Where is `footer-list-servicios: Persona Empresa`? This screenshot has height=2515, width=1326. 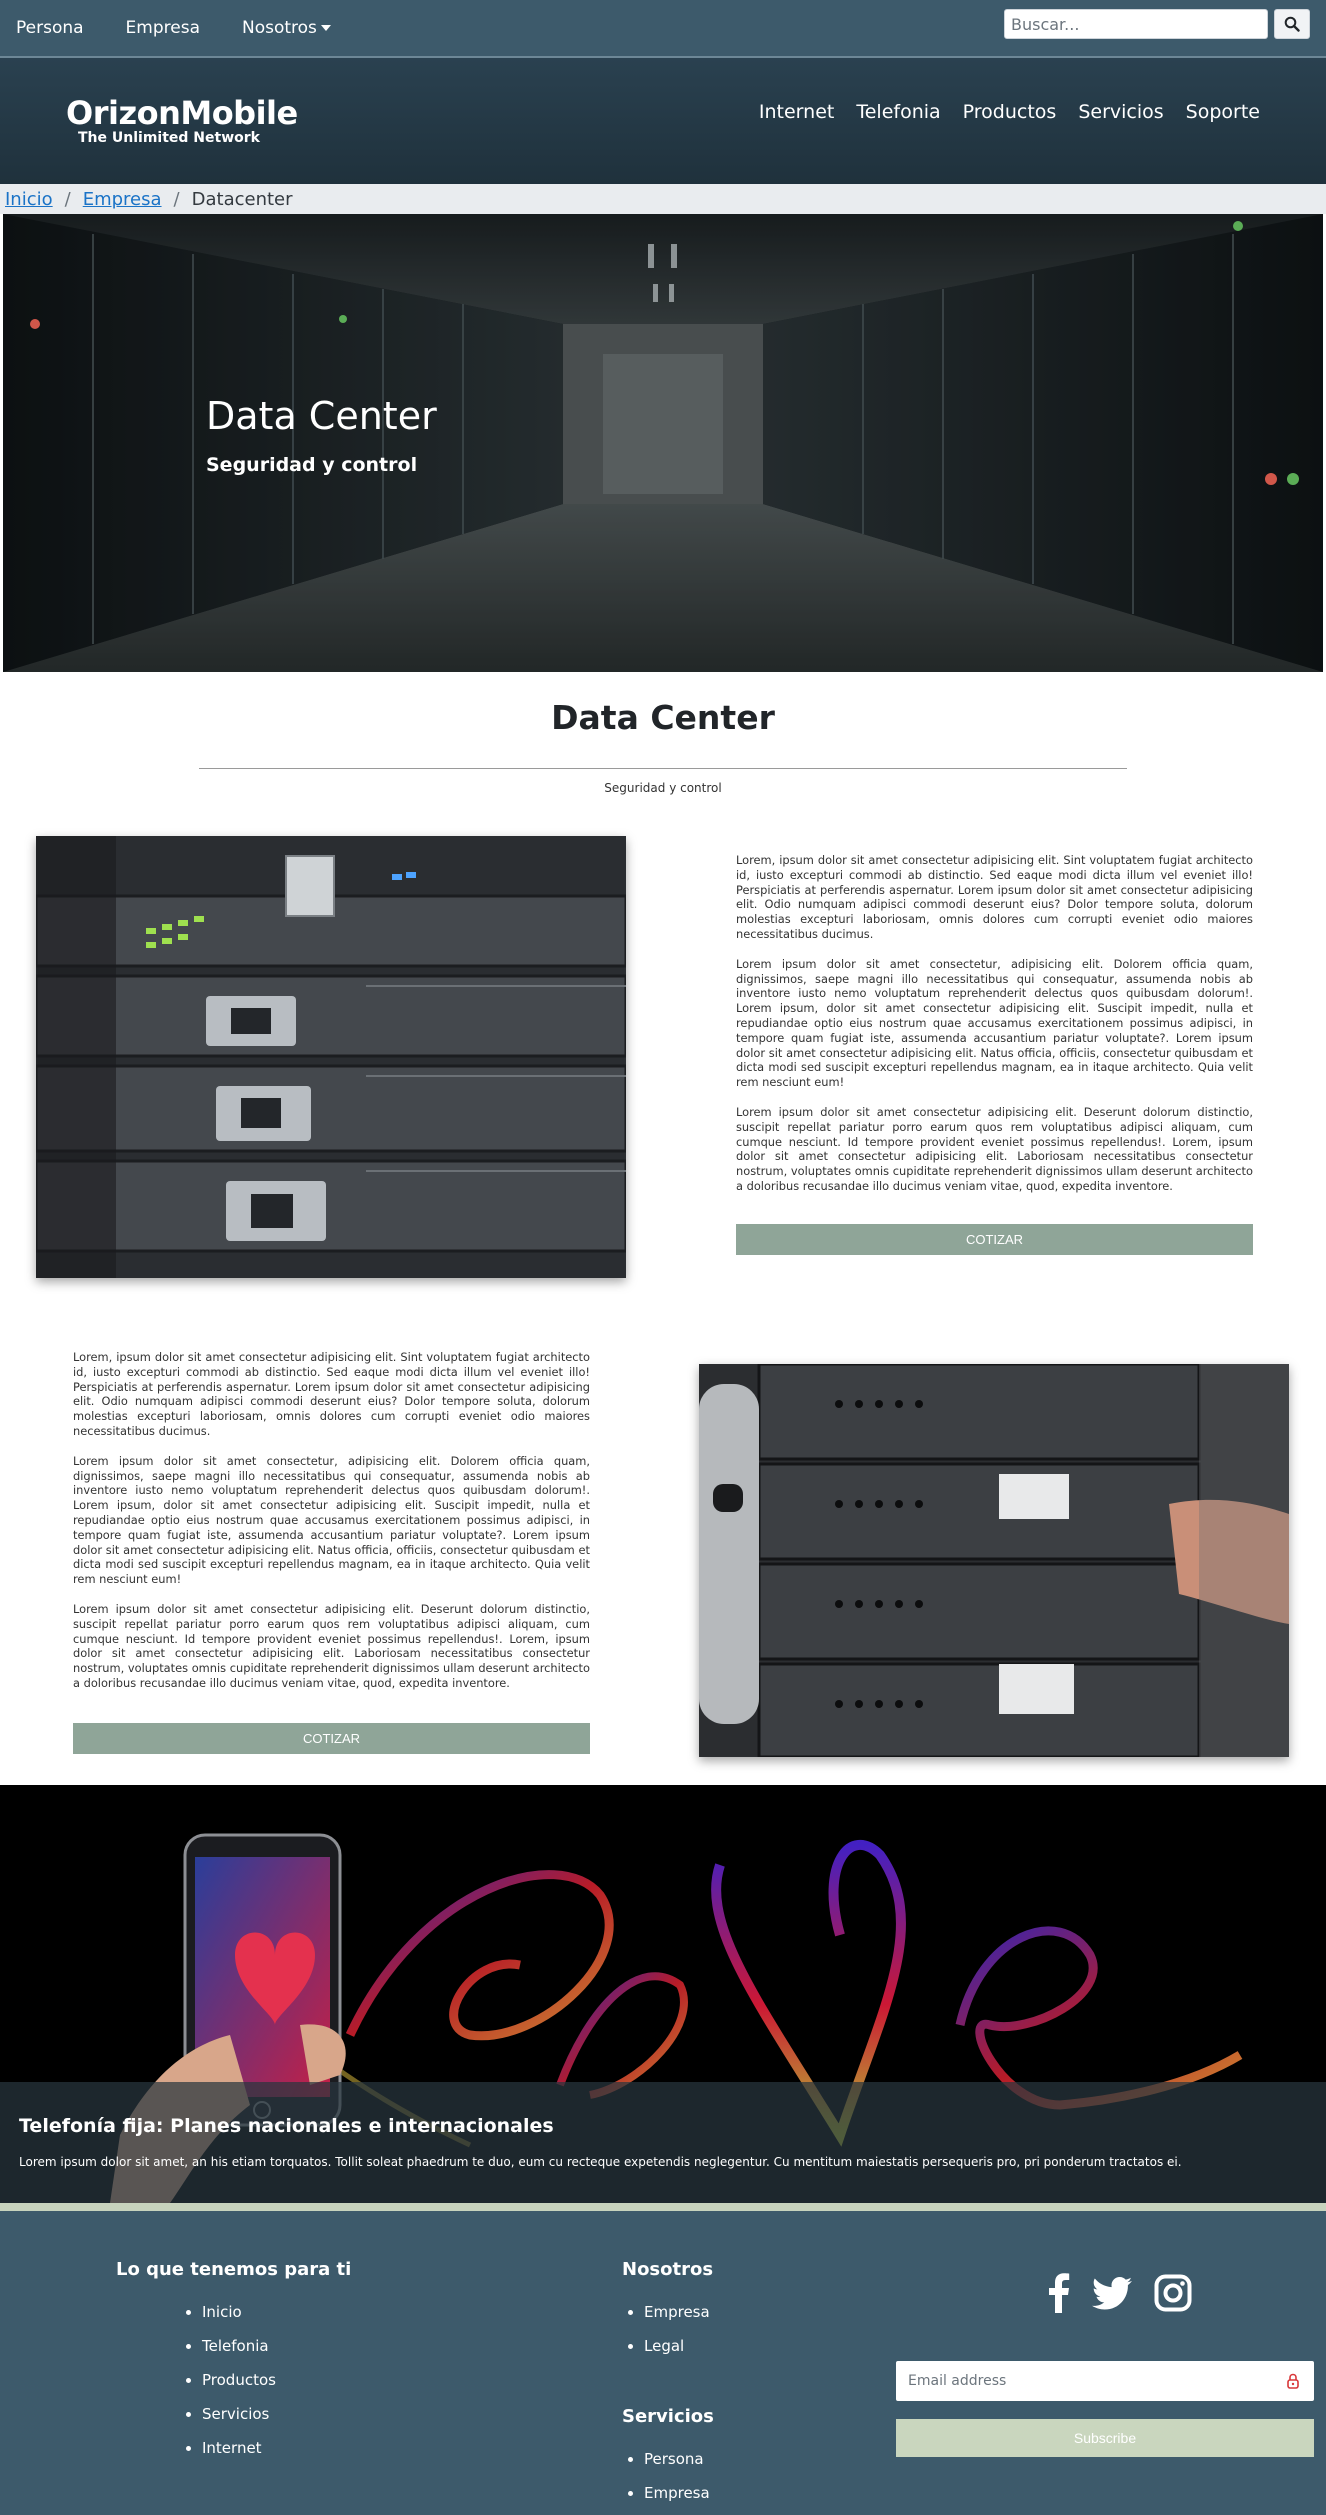 footer-list-servicios: Persona Empresa is located at coordinates (677, 2482).